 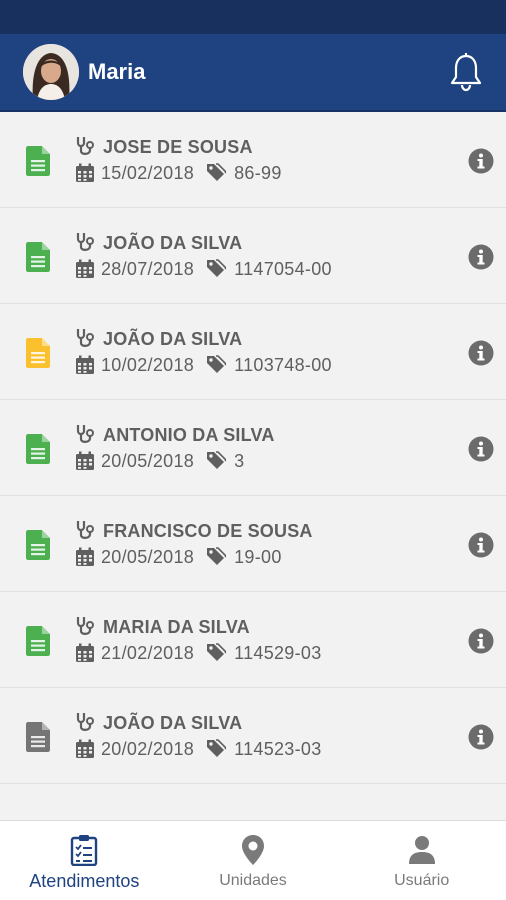 I want to click on appointment-date: 10/02/2018, so click(x=148, y=364).